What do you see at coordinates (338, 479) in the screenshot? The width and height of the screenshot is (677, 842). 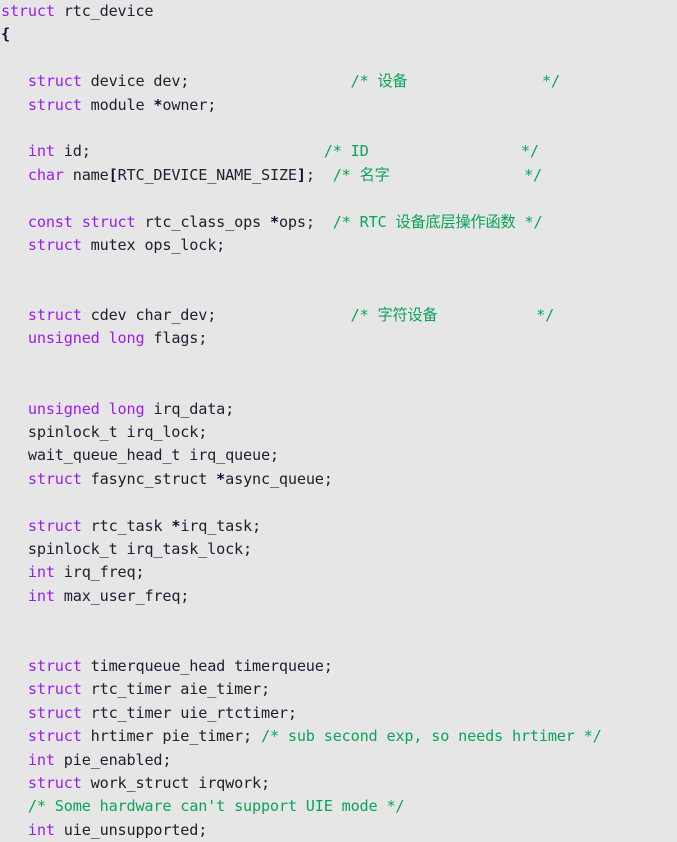 I see `code-line: struct fasync_struct *async_queue;` at bounding box center [338, 479].